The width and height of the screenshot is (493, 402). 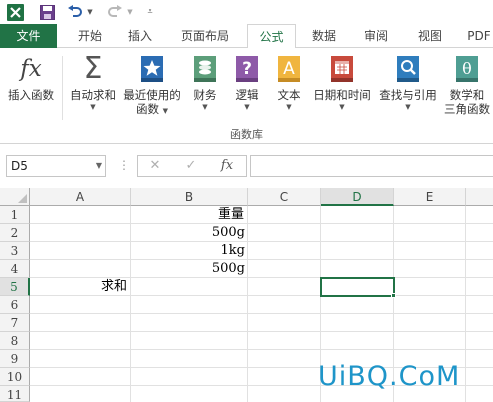 What do you see at coordinates (246, 12) in the screenshot?
I see `quick-access-toolbar: ▼ ▼ ⩡` at bounding box center [246, 12].